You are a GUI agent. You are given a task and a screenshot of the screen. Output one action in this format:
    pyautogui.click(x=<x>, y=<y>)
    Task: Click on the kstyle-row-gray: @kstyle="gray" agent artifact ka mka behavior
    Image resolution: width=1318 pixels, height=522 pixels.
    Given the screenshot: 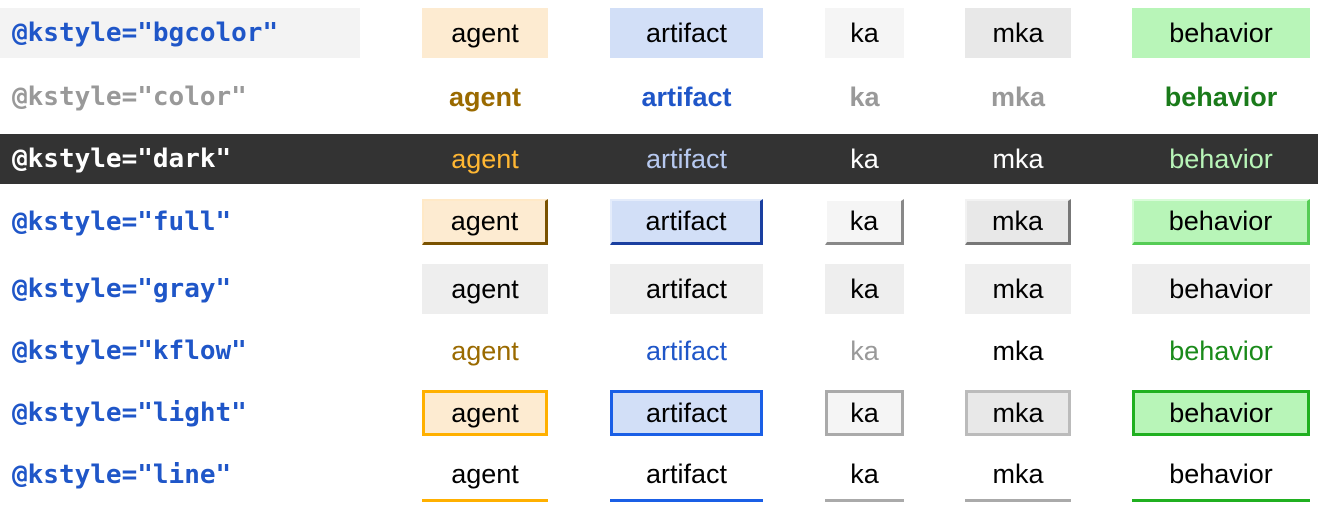 What is the action you would take?
    pyautogui.click(x=659, y=289)
    